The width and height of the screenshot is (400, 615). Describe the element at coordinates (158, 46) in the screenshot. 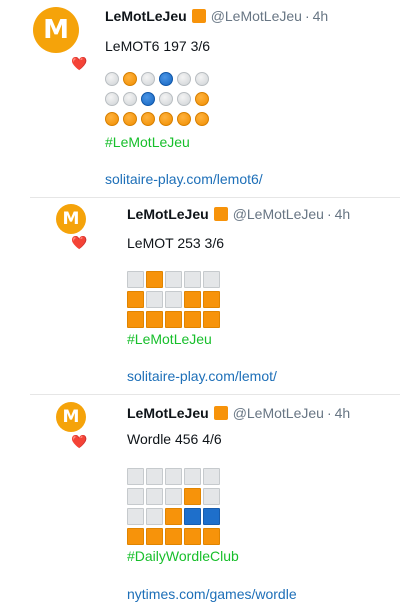

I see `post-text: LeMOT6 197 3/6` at that location.